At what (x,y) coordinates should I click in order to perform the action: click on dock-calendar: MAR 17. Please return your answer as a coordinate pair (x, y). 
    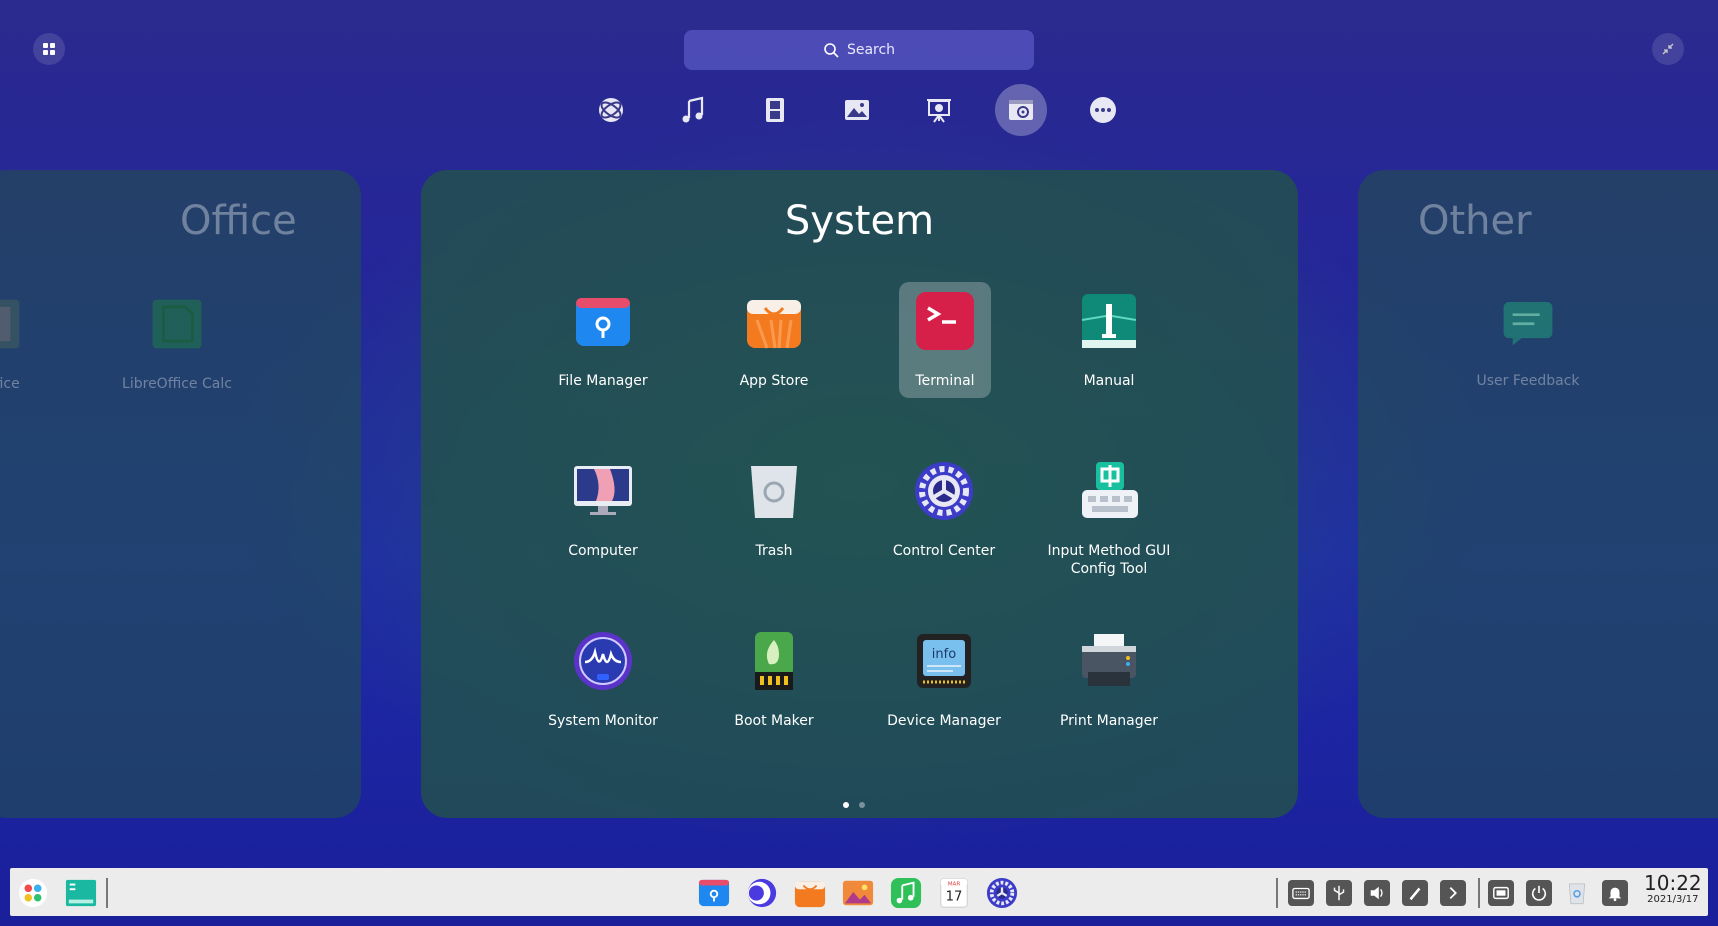
    Looking at the image, I should click on (954, 893).